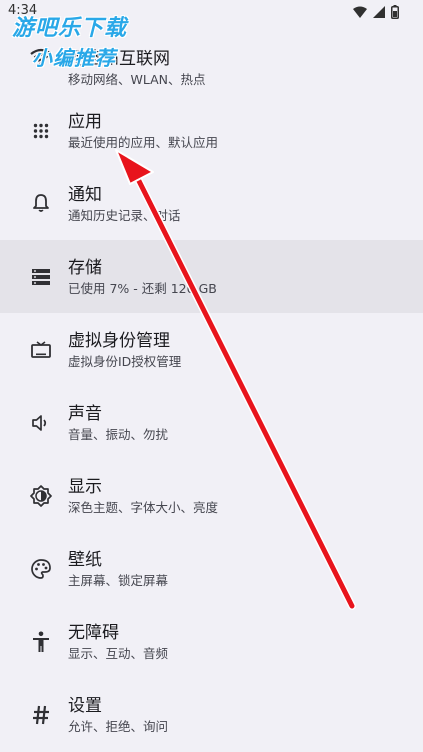  I want to click on settings-item-title: 存储, so click(85, 267).